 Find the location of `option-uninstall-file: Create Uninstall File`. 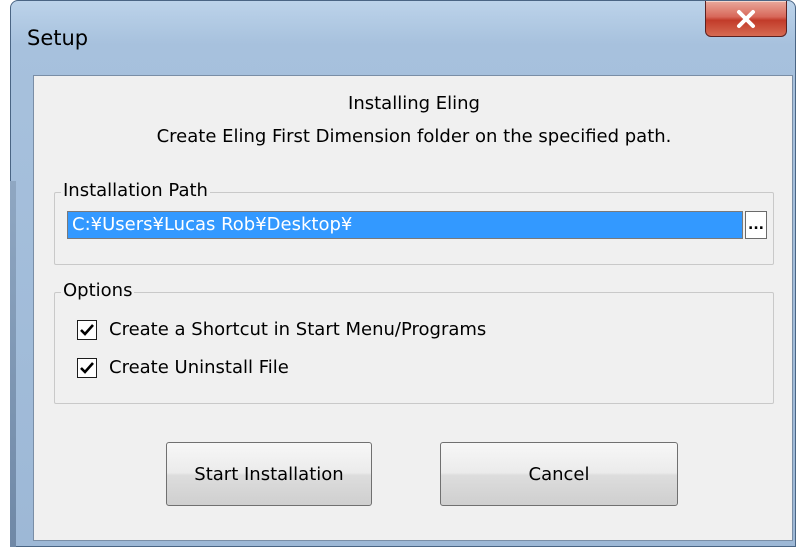

option-uninstall-file: Create Uninstall File is located at coordinates (183, 367).